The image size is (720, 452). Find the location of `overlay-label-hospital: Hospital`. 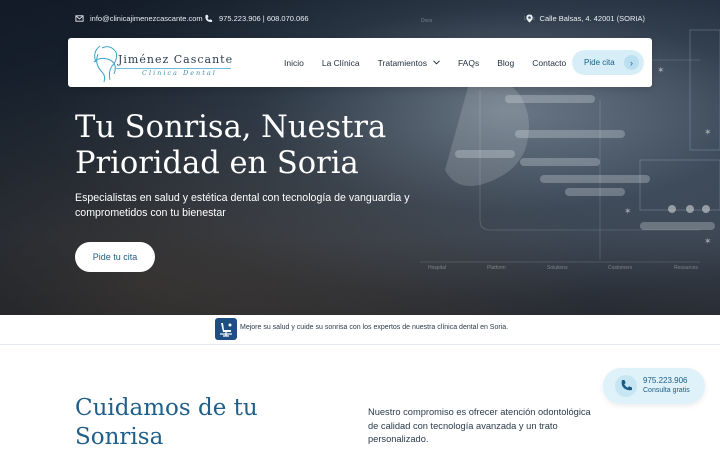

overlay-label-hospital: Hospital is located at coordinates (437, 268).